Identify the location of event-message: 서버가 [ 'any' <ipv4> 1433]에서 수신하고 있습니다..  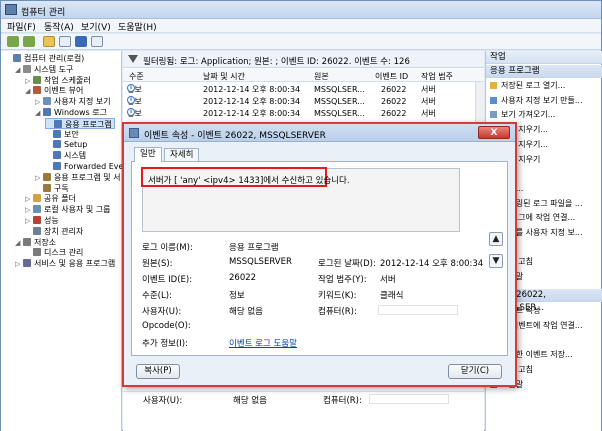
(249, 181).